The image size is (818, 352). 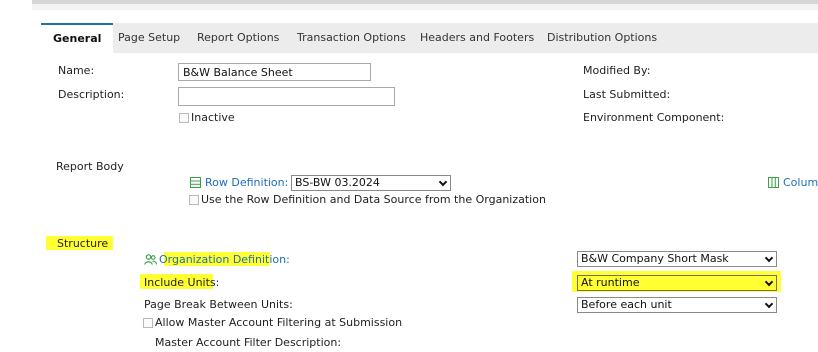 What do you see at coordinates (677, 283) in the screenshot?
I see `include-units-select: At runtime` at bounding box center [677, 283].